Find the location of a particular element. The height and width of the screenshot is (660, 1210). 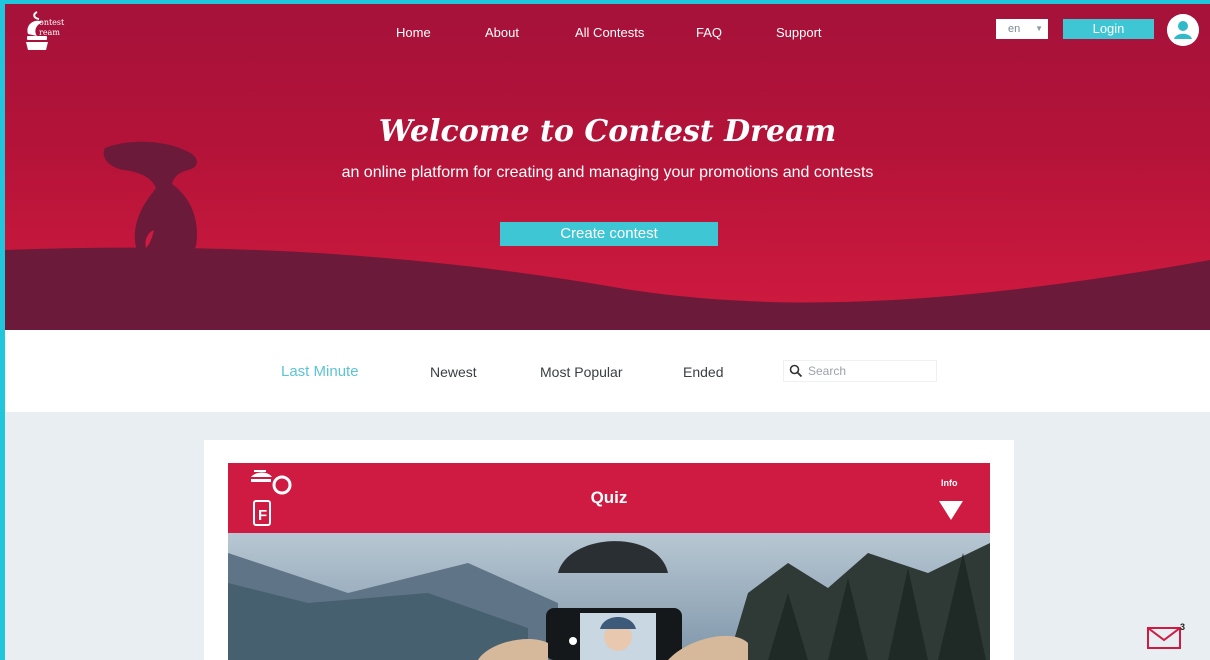

message-count-badge: 3 is located at coordinates (1183, 627).